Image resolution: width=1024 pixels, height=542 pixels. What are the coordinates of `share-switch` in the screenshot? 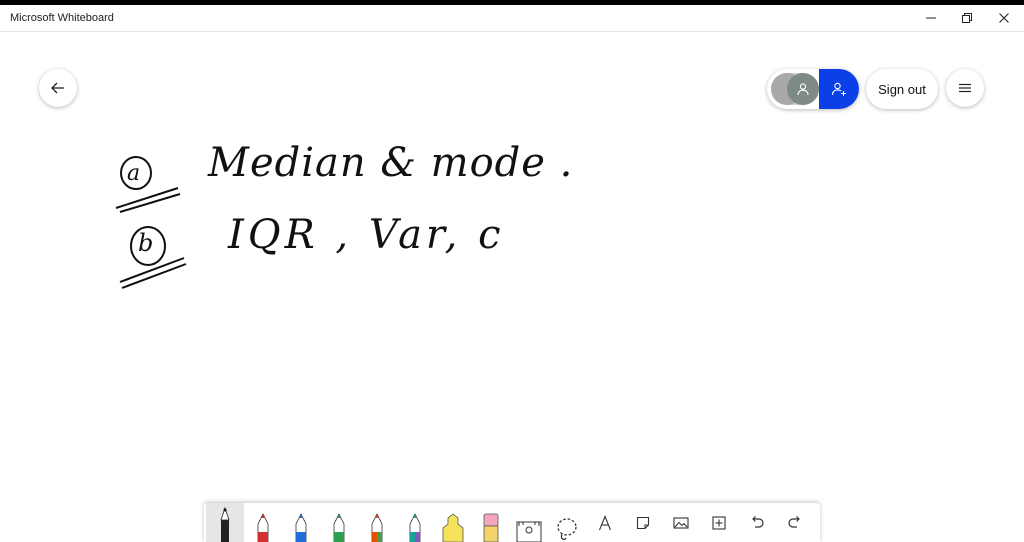 It's located at (795, 89).